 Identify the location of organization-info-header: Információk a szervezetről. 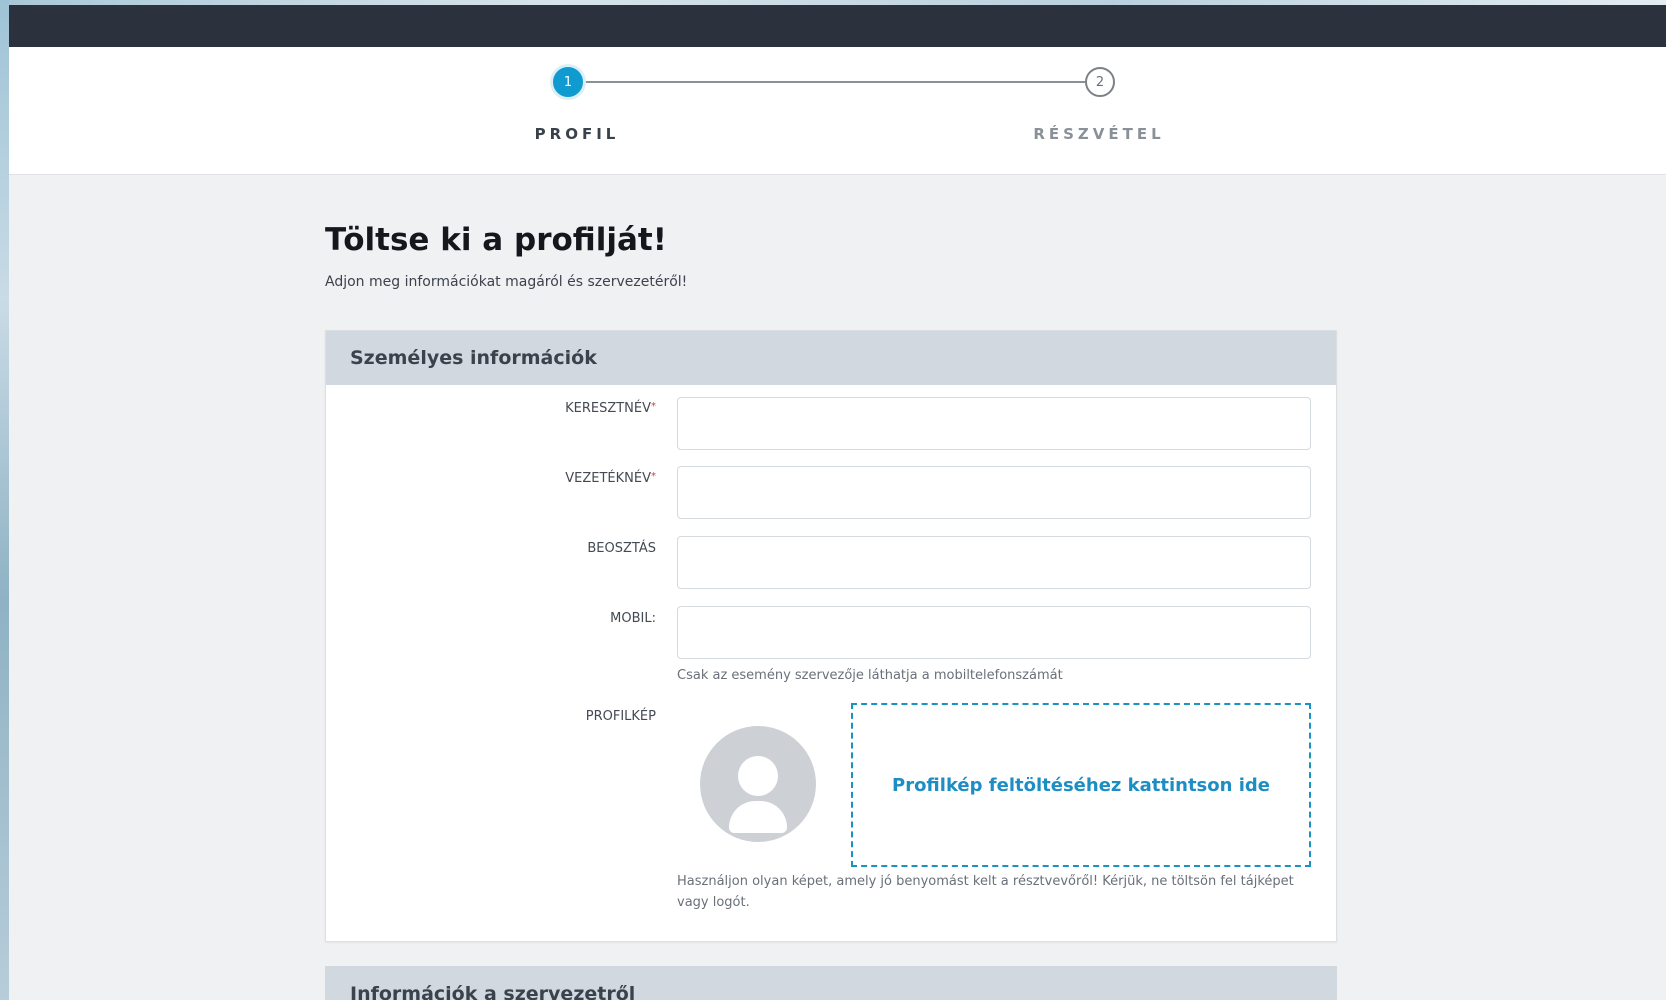
(493, 991).